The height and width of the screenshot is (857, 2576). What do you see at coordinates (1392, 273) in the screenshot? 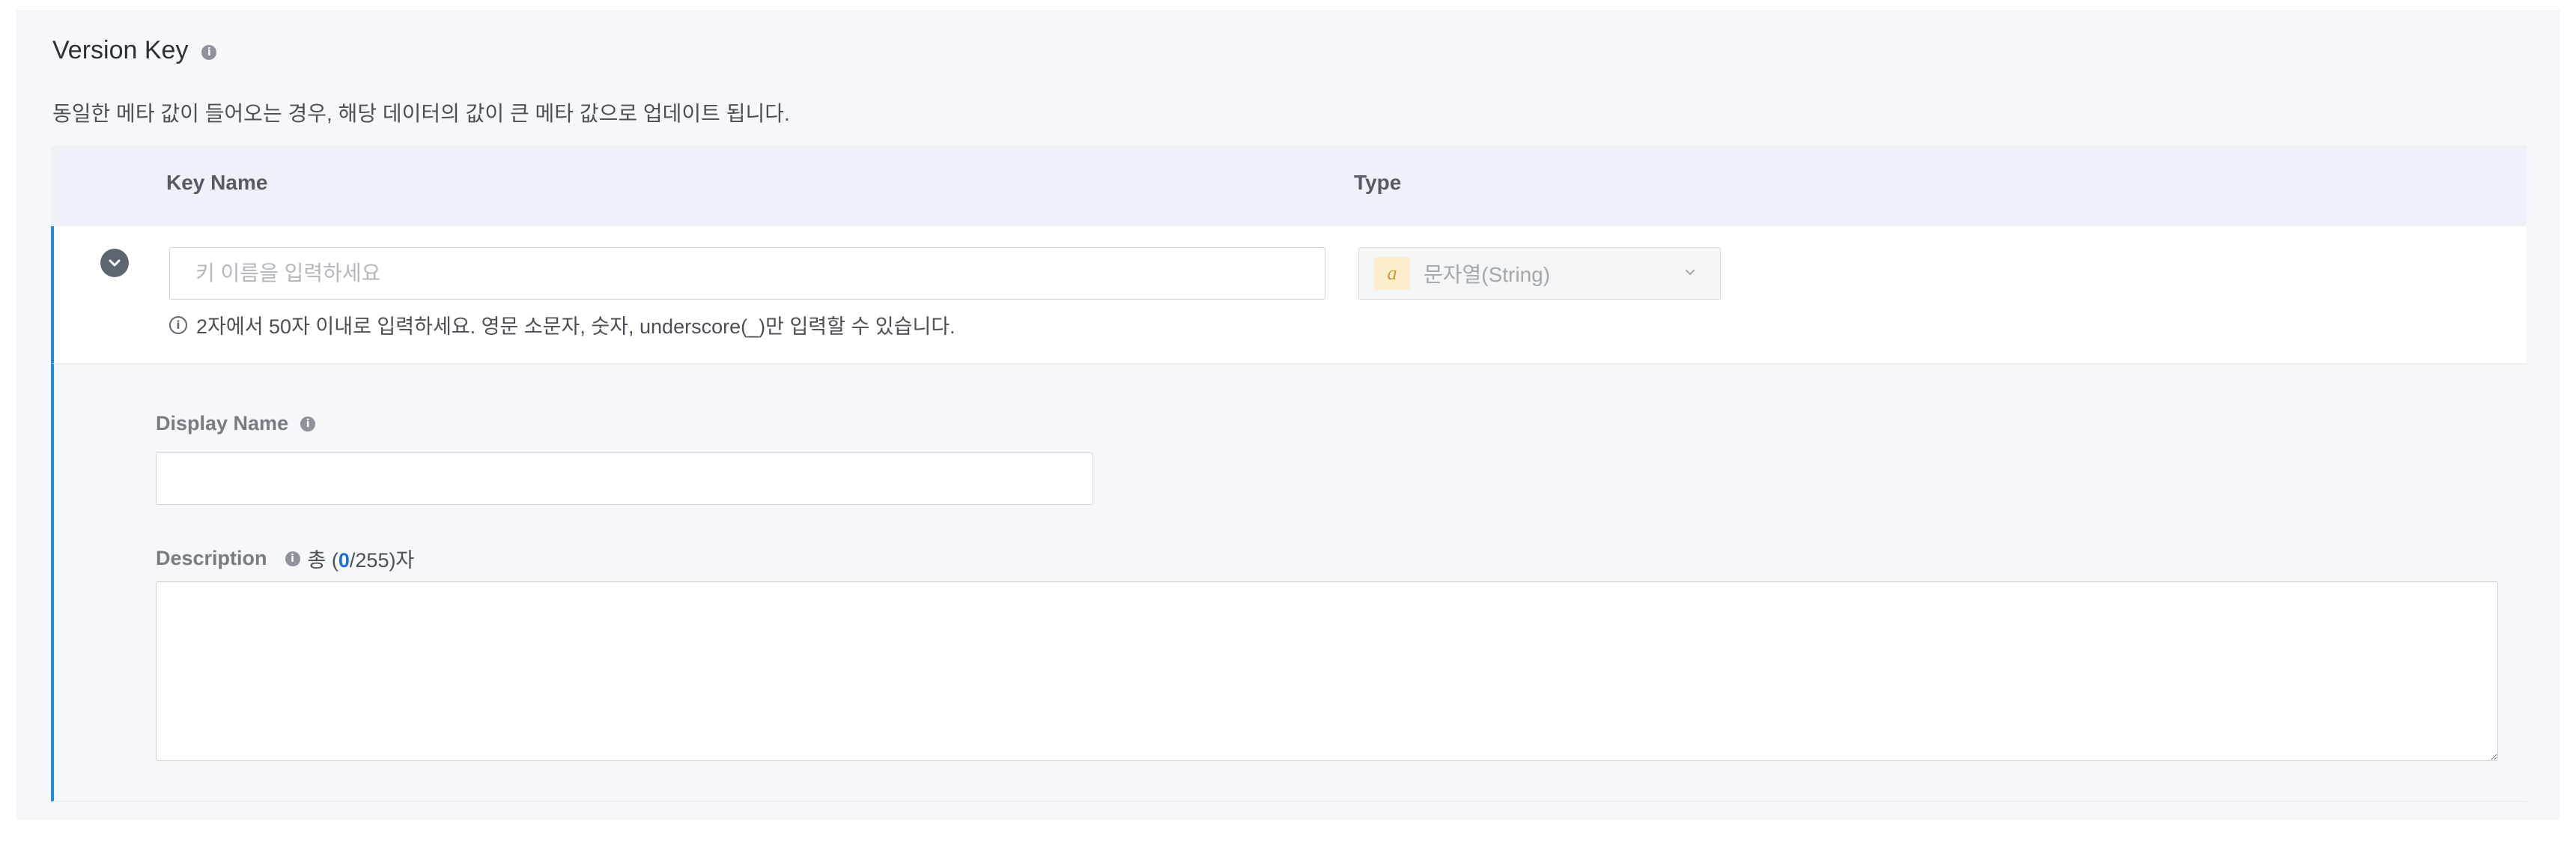
I see `string-type-badge: a` at bounding box center [1392, 273].